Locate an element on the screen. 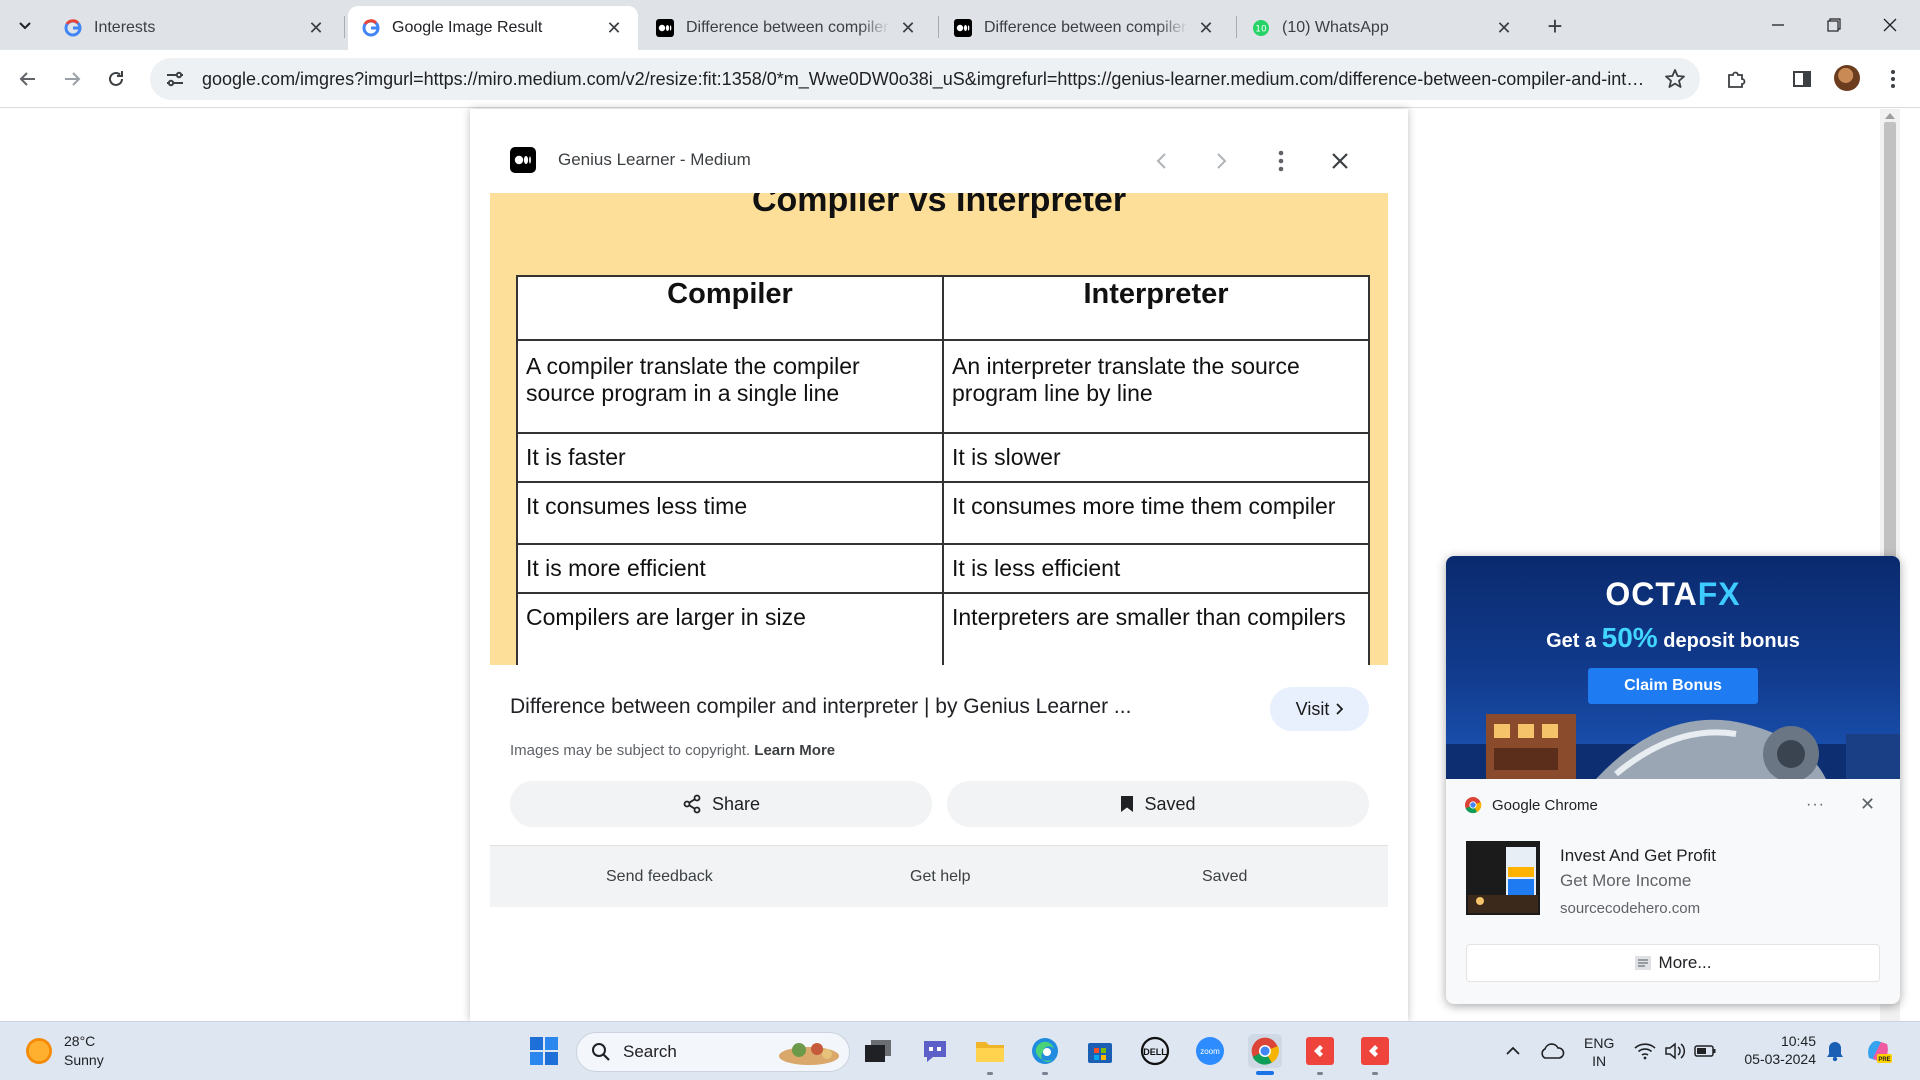 This screenshot has width=1920, height=1080. dell-logo-icon: DELL is located at coordinates (1155, 1051).